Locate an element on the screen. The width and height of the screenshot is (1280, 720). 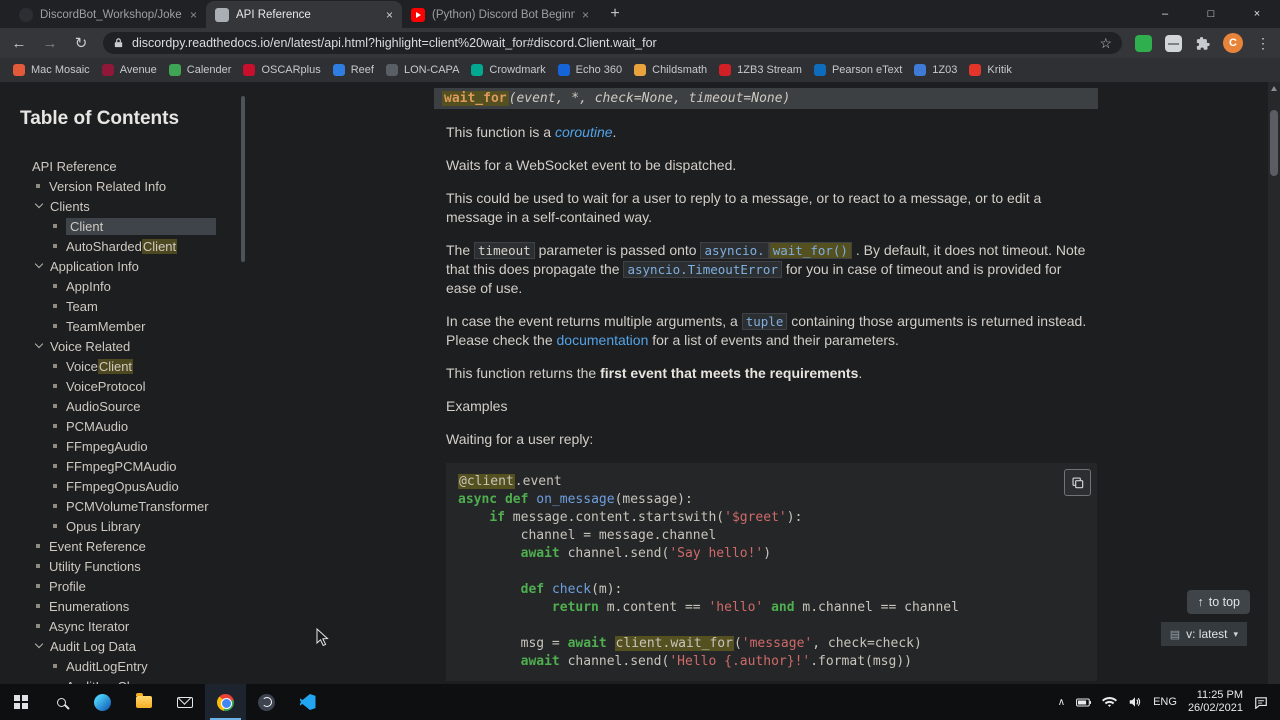
taskbar-app-mail is located at coordinates (184, 702).